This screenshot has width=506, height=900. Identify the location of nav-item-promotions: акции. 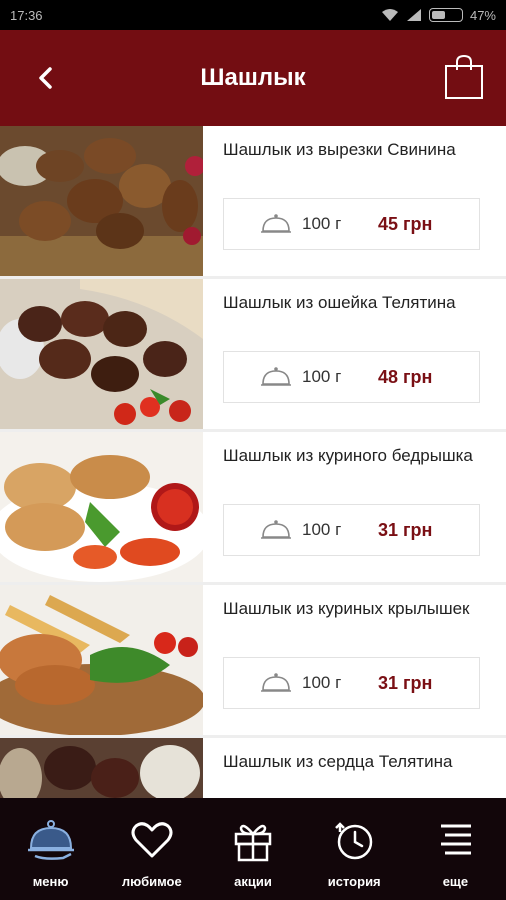
(252, 849).